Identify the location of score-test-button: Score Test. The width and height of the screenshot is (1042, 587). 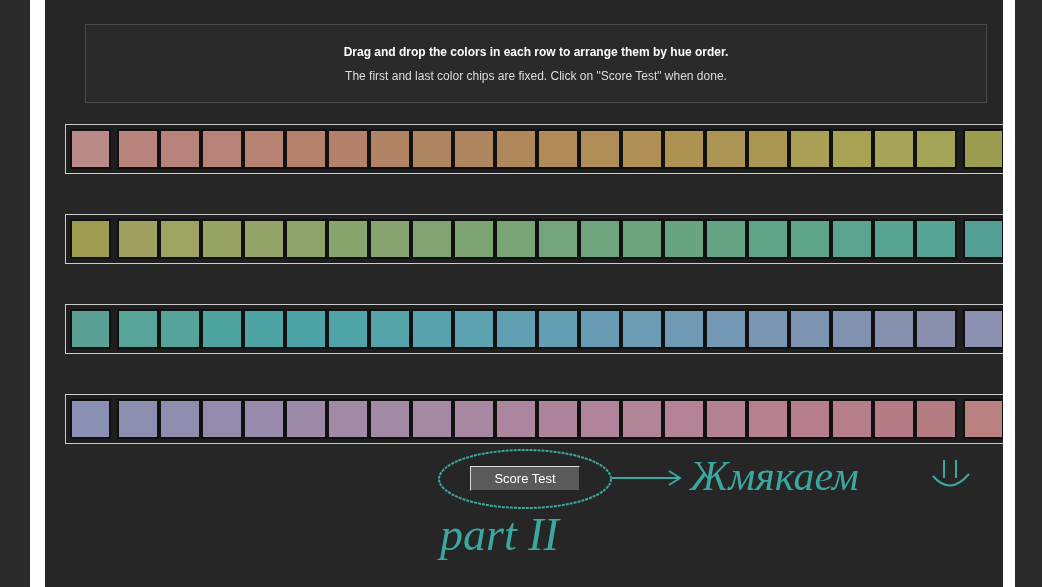
(525, 479).